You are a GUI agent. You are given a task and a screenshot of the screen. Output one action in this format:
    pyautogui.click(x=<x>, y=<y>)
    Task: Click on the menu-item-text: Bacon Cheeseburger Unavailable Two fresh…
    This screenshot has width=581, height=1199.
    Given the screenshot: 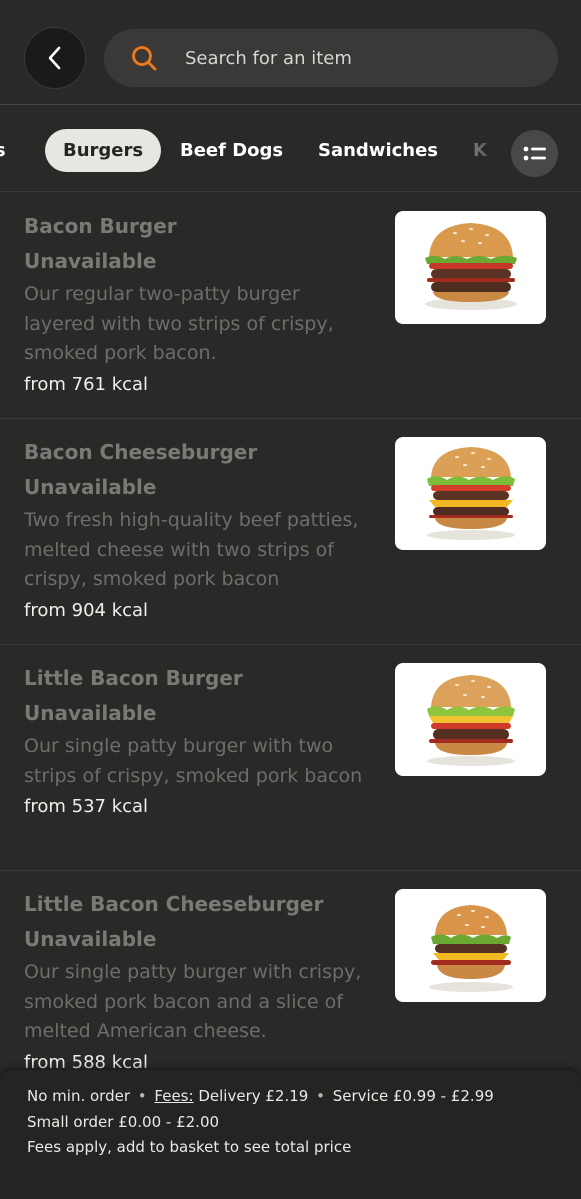 What is the action you would take?
    pyautogui.click(x=199, y=531)
    